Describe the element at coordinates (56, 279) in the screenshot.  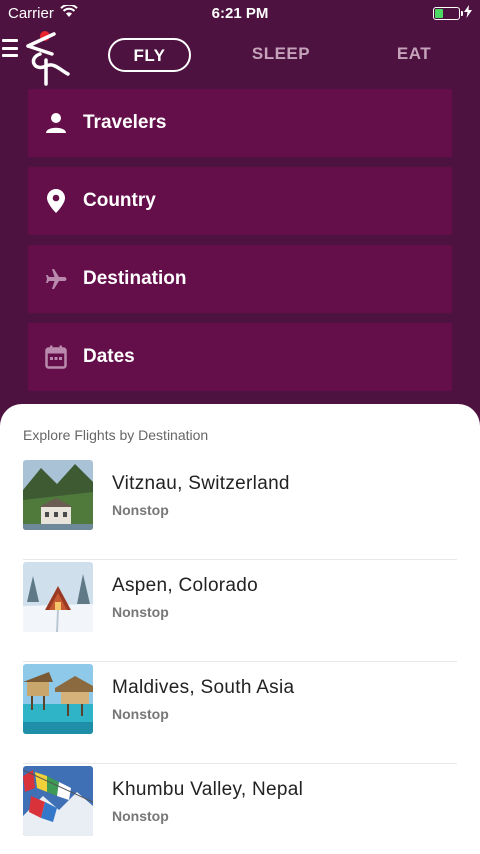
I see `airplane-icon` at that location.